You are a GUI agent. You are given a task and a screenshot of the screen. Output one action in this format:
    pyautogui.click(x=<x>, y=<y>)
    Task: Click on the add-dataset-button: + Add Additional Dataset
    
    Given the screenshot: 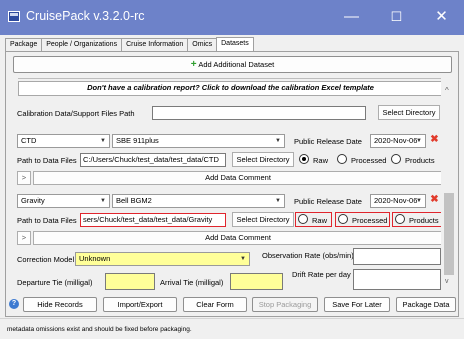 What is the action you would take?
    pyautogui.click(x=232, y=64)
    